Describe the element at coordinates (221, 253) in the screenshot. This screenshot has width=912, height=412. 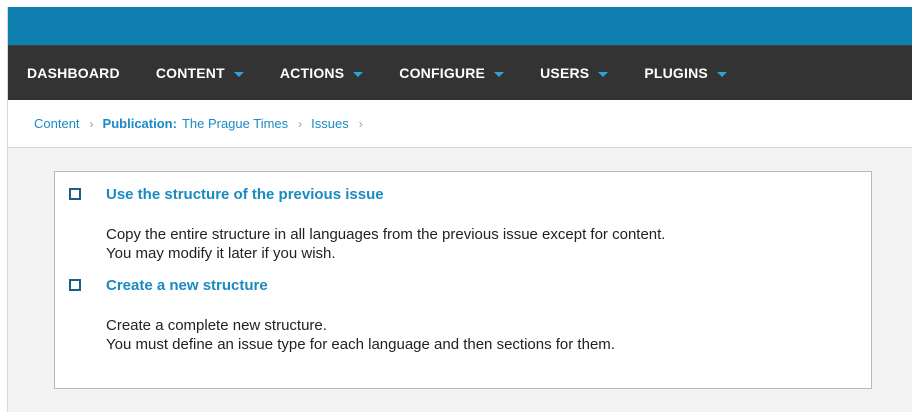
I see `option-description-line: You may modify it later if you wish.` at that location.